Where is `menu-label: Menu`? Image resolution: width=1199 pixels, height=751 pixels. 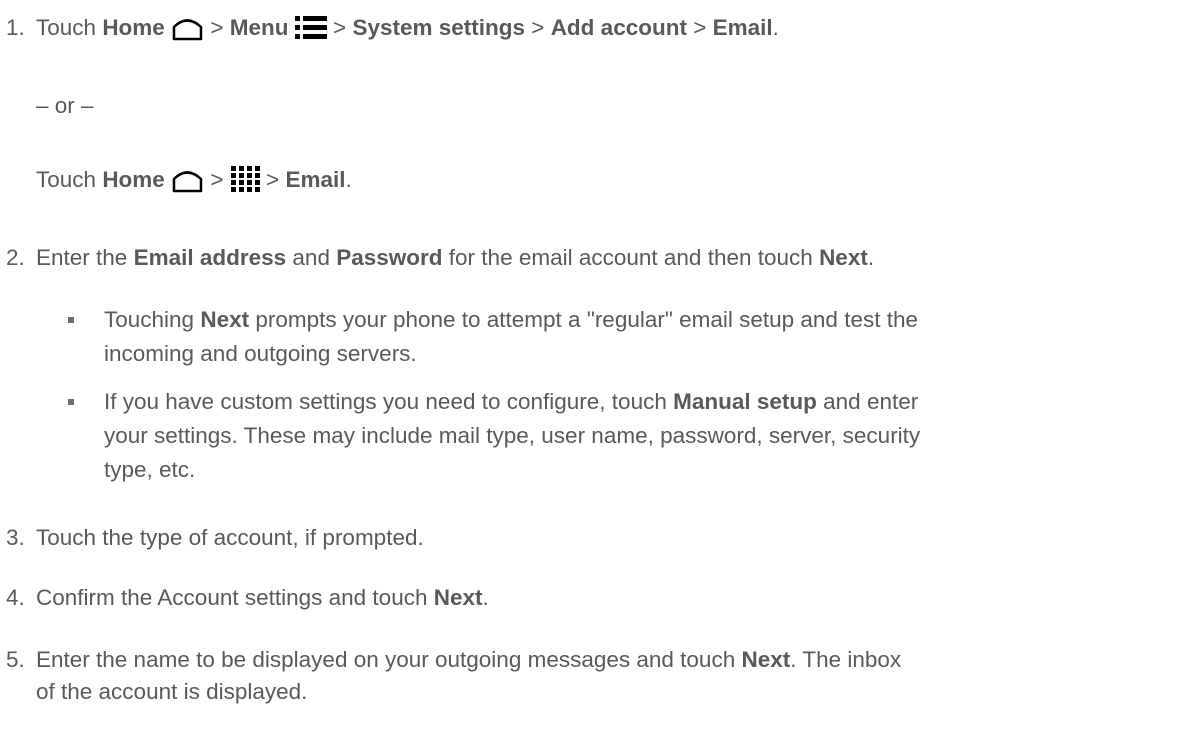 menu-label: Menu is located at coordinates (259, 27).